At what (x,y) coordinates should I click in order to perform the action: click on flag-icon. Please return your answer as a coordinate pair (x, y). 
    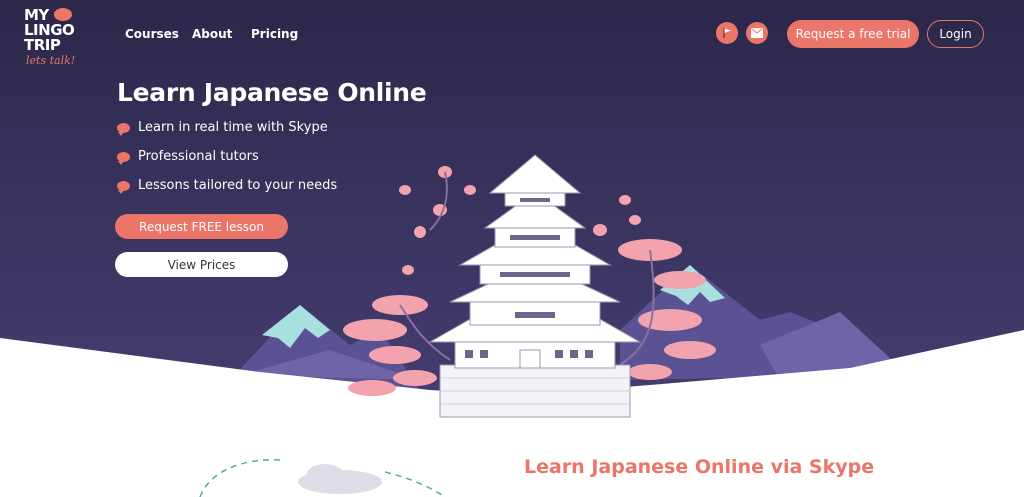
    Looking at the image, I should click on (727, 33).